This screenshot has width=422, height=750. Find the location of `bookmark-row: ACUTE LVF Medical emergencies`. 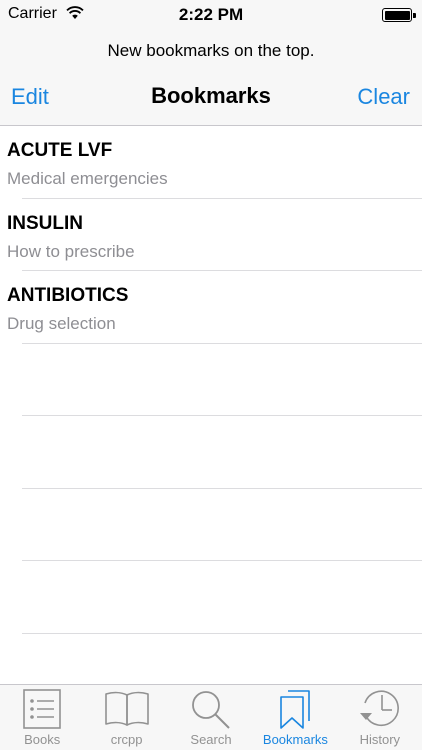

bookmark-row: ACUTE LVF Medical emergencies is located at coordinates (211, 162).